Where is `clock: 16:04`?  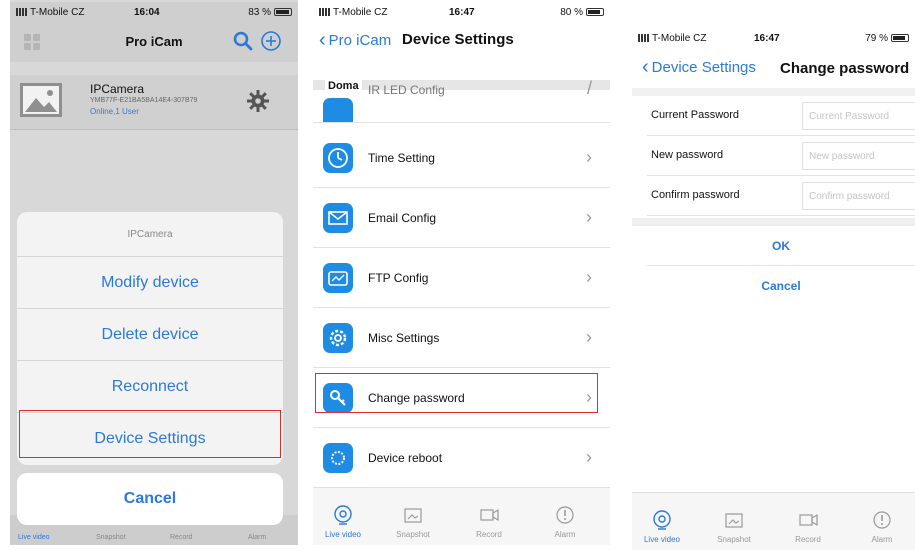
clock: 16:04 is located at coordinates (147, 12).